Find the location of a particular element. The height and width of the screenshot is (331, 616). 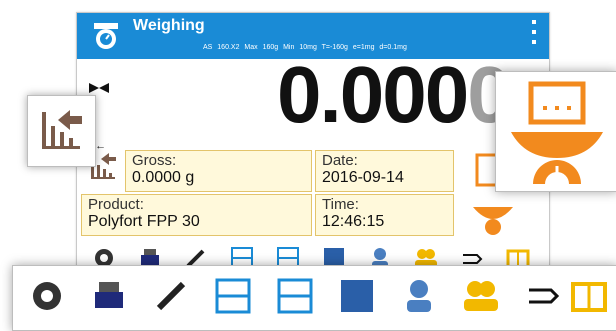

weight-reading: 0.0000 is located at coordinates (394, 95).